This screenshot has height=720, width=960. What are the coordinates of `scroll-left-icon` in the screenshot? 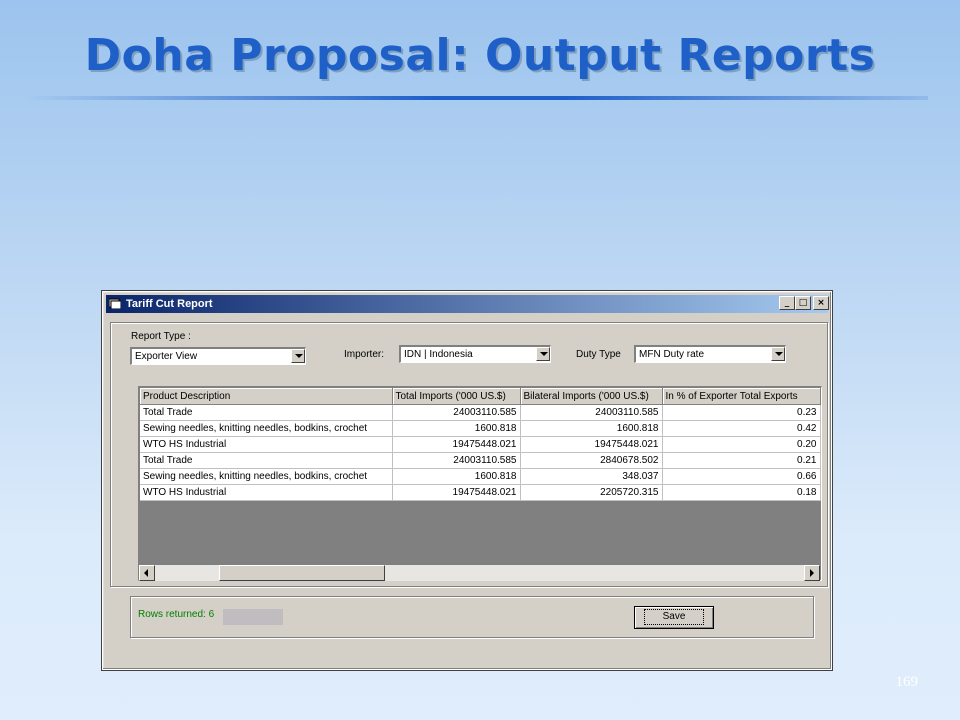 It's located at (147, 573).